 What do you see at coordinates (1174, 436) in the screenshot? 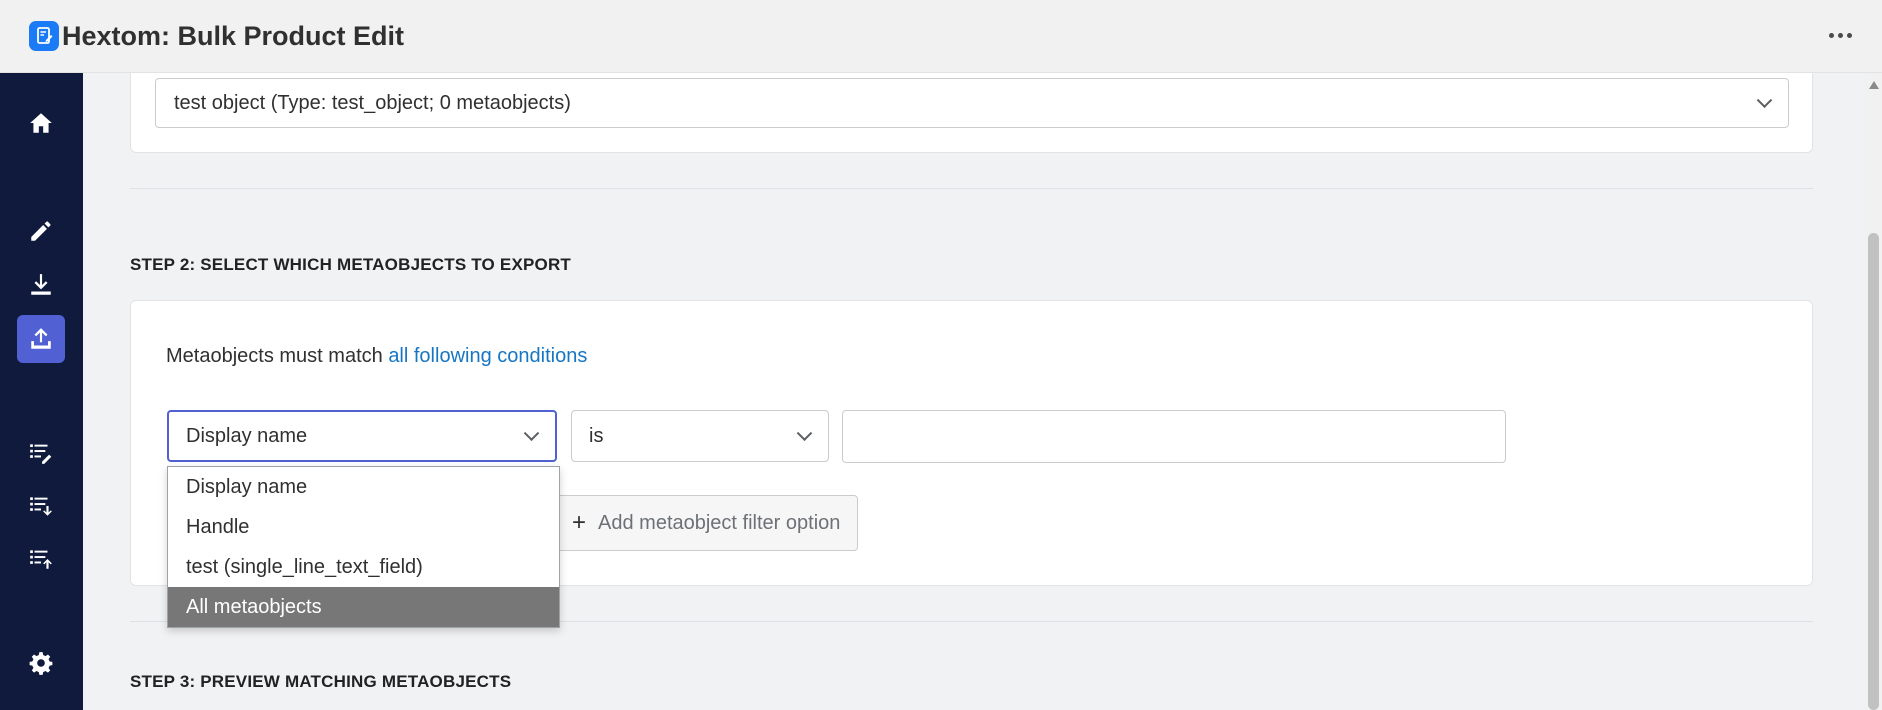
I see `filter-value-input` at bounding box center [1174, 436].